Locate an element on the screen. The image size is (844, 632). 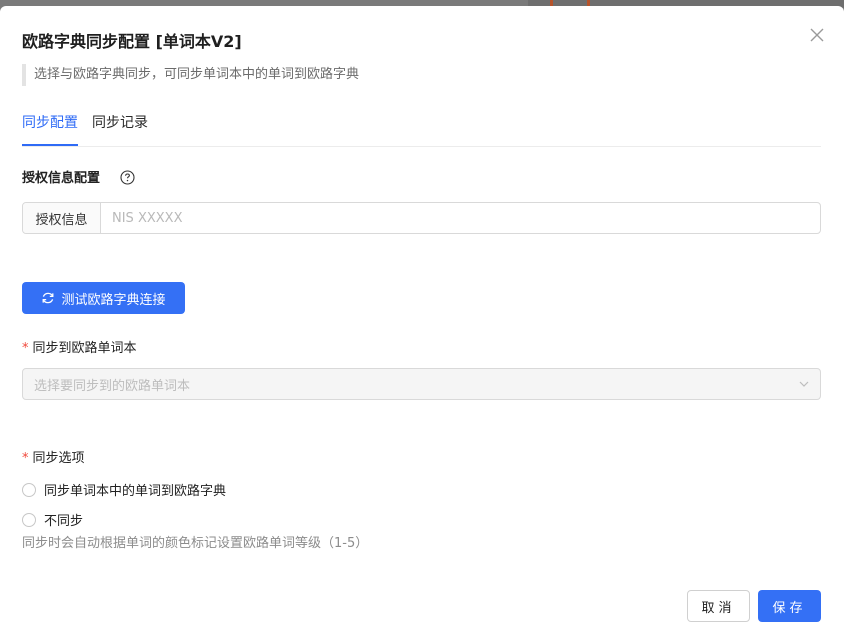
chevron-down-icon is located at coordinates (804, 384).